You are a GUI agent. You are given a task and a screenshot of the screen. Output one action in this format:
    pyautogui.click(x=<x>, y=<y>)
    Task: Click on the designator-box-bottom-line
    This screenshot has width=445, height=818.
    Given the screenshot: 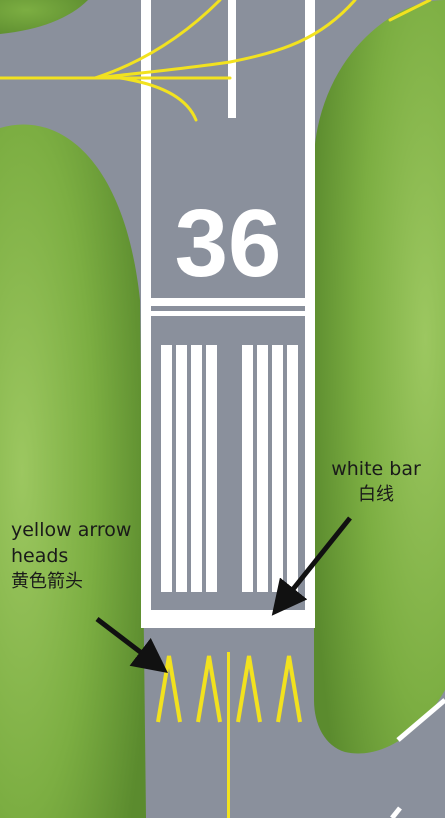 What is the action you would take?
    pyautogui.click(x=228, y=302)
    